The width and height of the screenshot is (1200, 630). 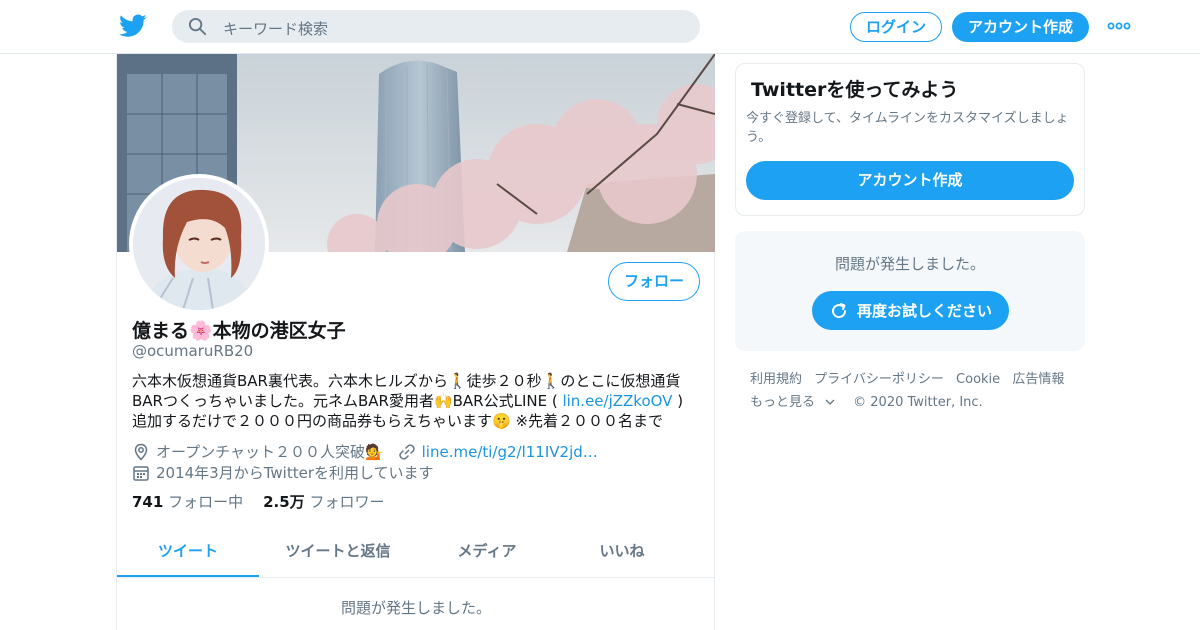 I want to click on followers-stat: 2.5万 フォロワー, so click(x=323, y=501).